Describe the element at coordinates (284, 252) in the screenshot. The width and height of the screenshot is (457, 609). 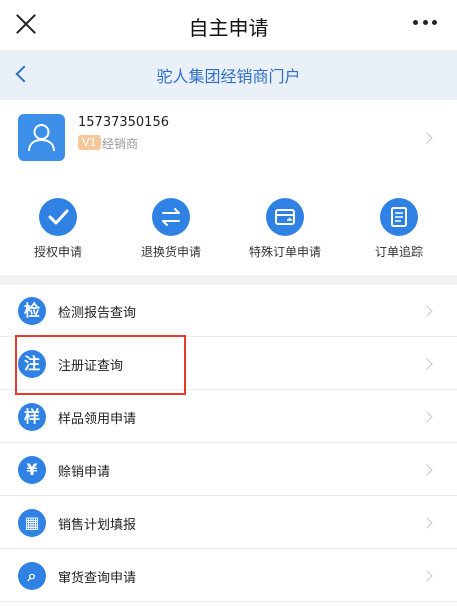
I see `action-label: 特殊订单申请` at that location.